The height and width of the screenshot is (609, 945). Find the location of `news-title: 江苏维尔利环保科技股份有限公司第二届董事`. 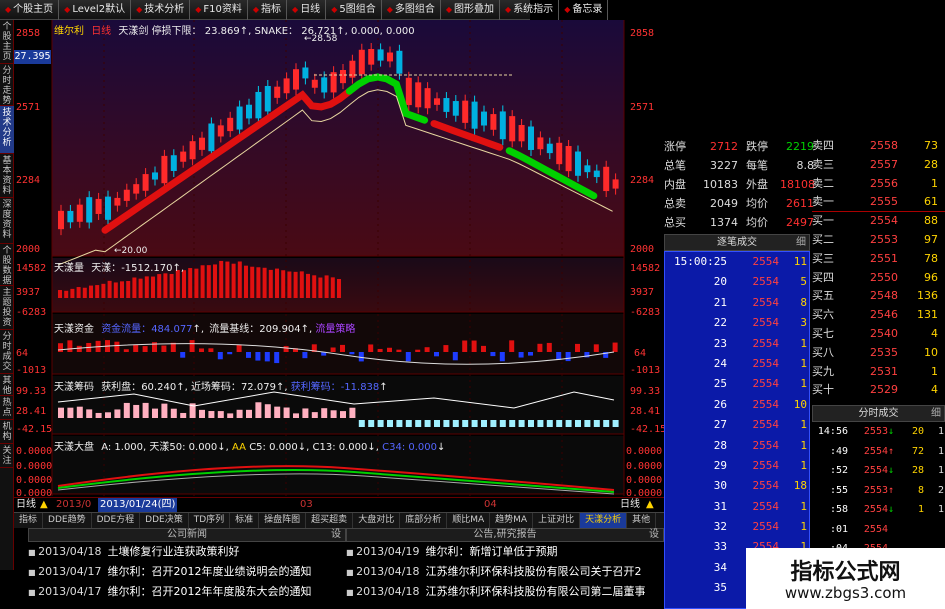

news-title: 江苏维尔利环保科技股份有限公司第二届董事 is located at coordinates (536, 591).